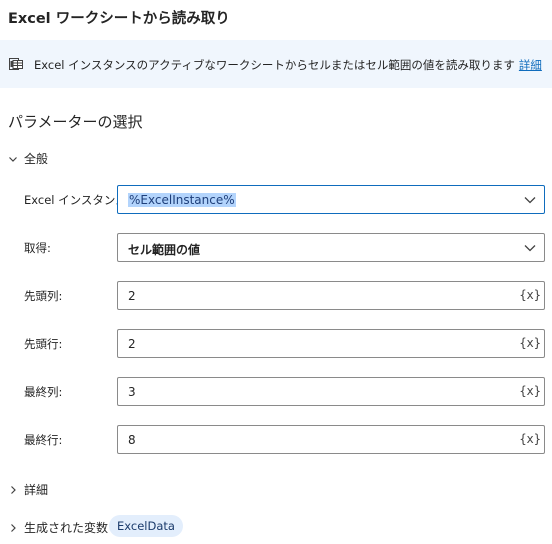 This screenshot has width=552, height=544. I want to click on start-row-input: 2 {x}, so click(331, 343).